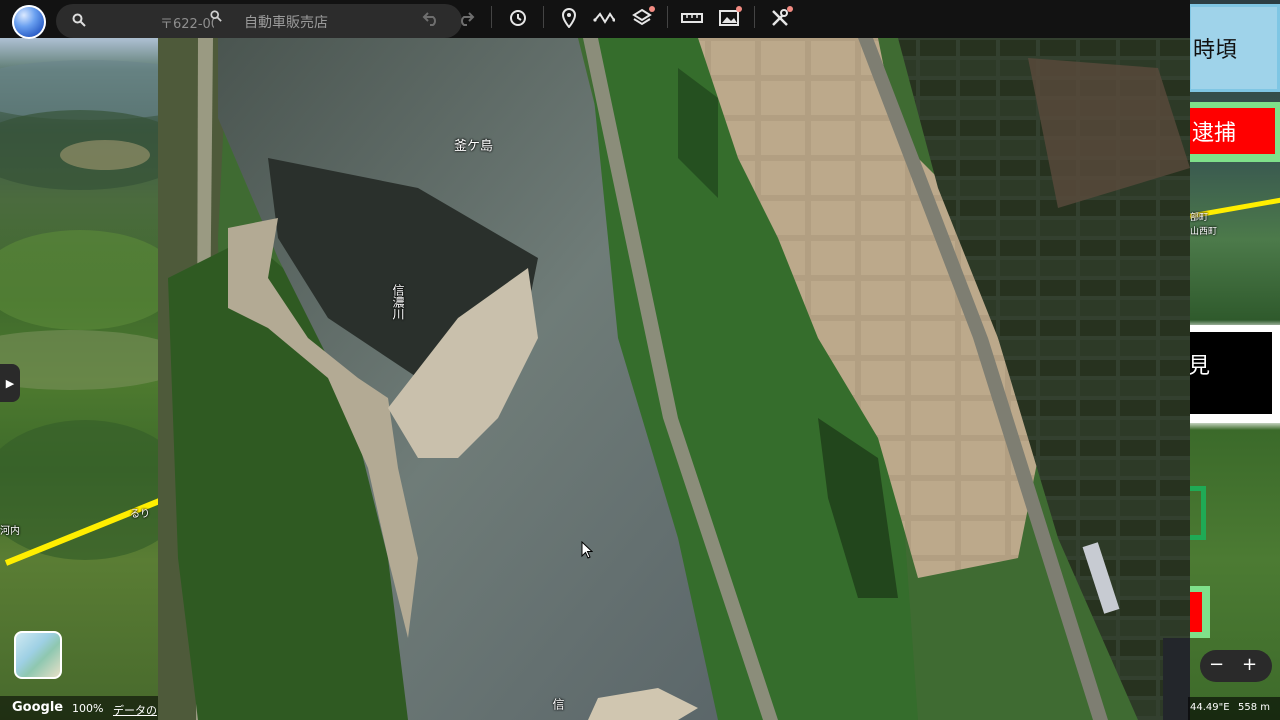 The image size is (1280, 720). I want to click on map-label: 河内, so click(10, 531).